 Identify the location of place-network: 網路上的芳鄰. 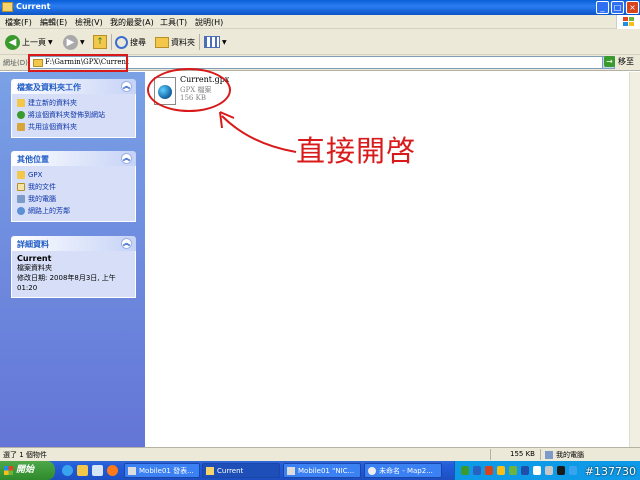
(73, 211).